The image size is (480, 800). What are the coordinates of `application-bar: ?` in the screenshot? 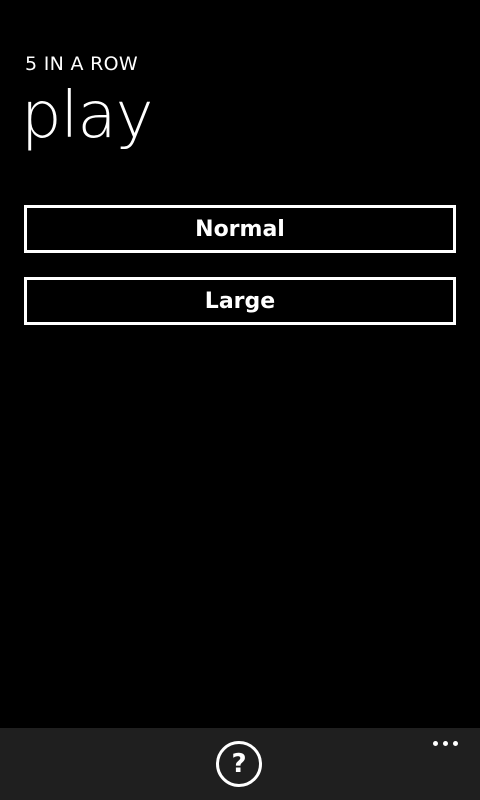 It's located at (240, 764).